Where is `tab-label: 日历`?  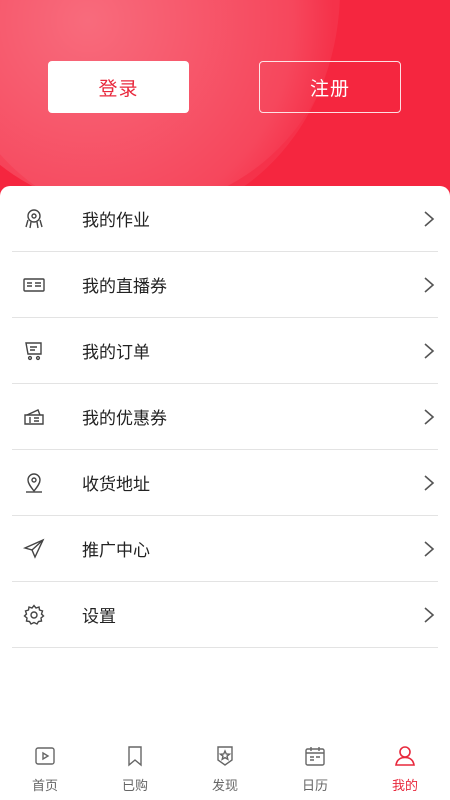 tab-label: 日历 is located at coordinates (314, 786).